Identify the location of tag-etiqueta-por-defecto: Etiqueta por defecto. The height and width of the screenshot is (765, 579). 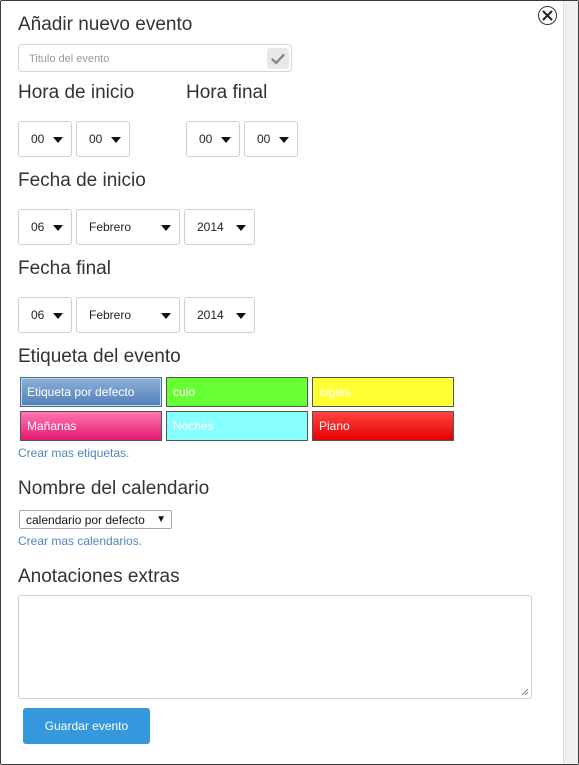
(91, 392).